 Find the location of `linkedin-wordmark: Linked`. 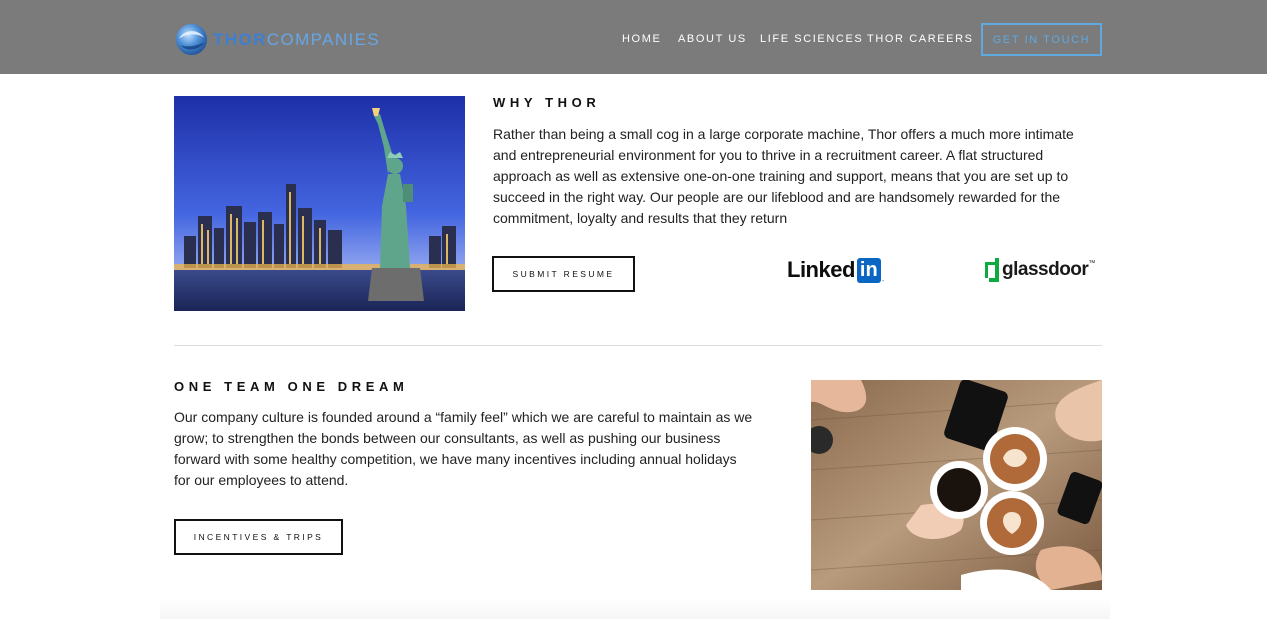

linkedin-wordmark: Linked is located at coordinates (821, 269).